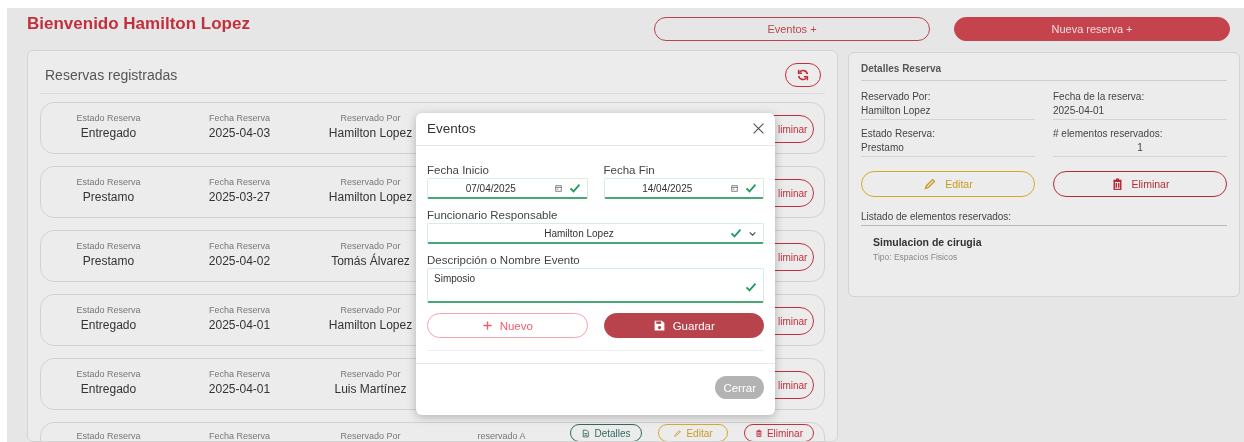 The width and height of the screenshot is (1244, 442). I want to click on save-icon, so click(659, 325).